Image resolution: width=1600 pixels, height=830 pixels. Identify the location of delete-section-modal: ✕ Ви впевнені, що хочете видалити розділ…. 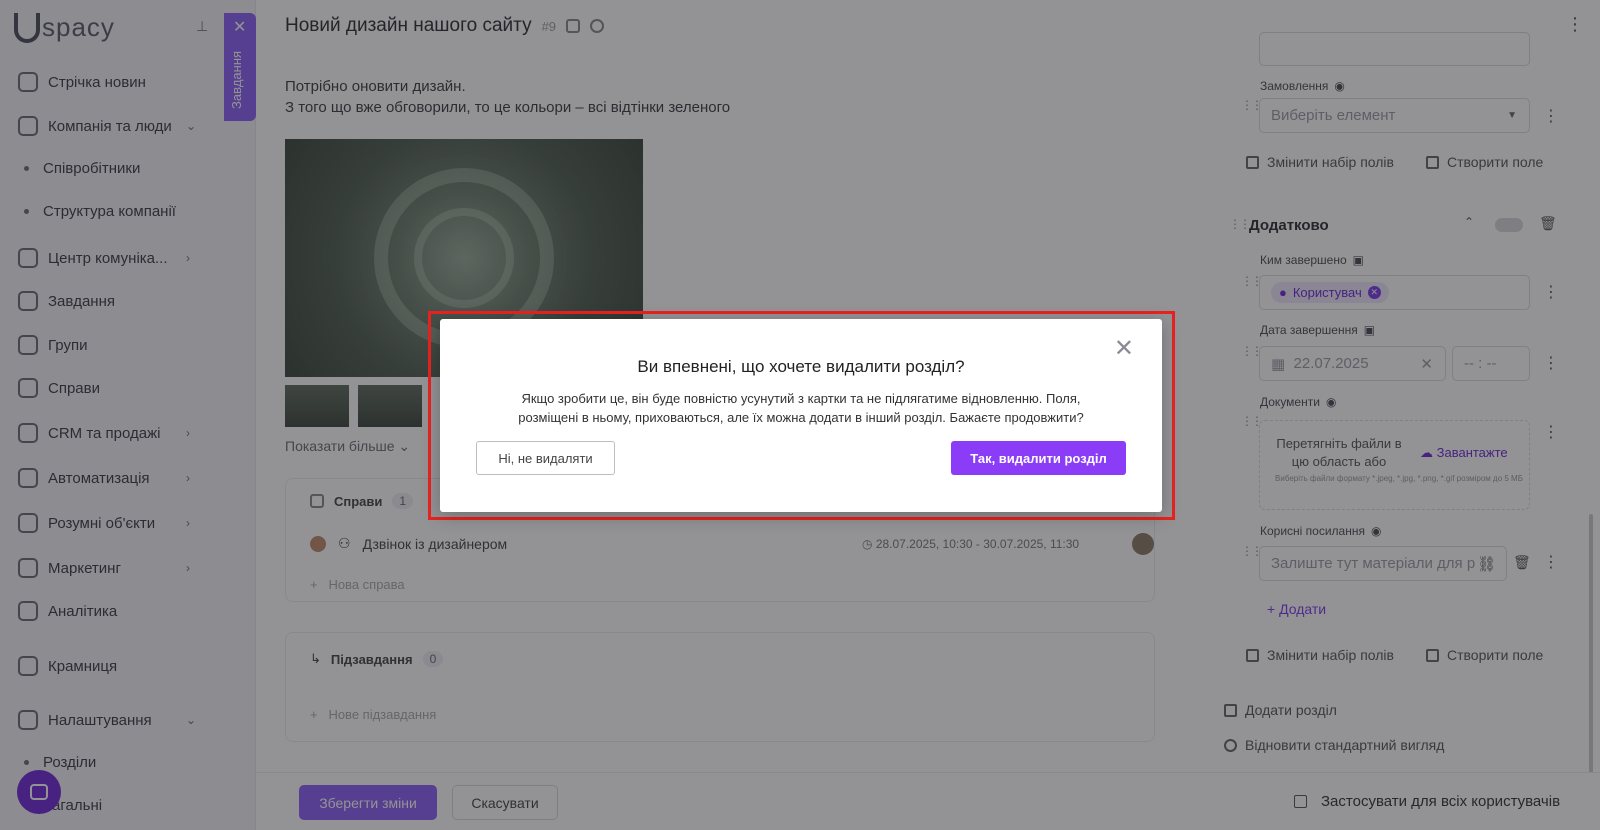
(801, 415).